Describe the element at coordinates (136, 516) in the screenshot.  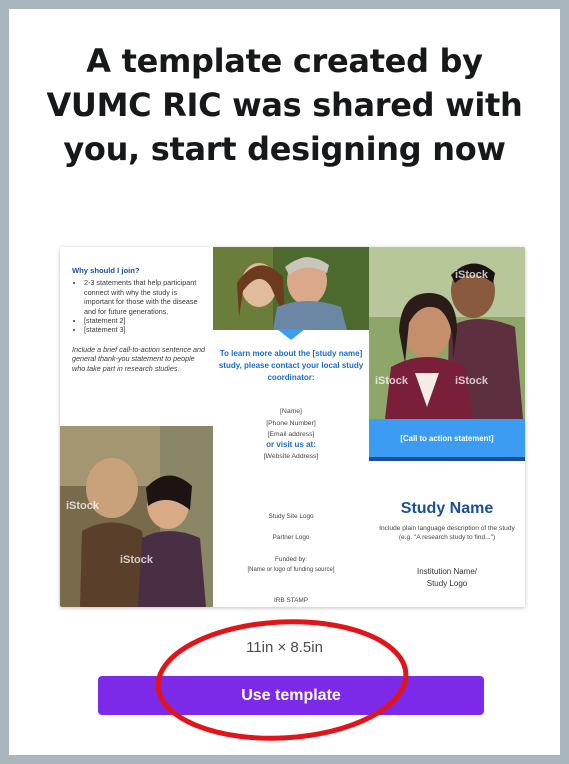
I see `photo-elderly-couple-hug: iStock iStock` at that location.